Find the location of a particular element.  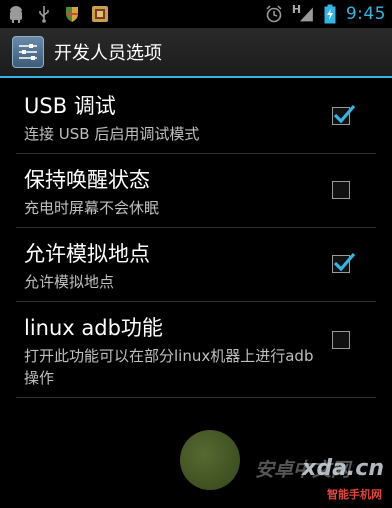

pref-summary: 连接 USB 后启用调试模式 is located at coordinates (112, 134).